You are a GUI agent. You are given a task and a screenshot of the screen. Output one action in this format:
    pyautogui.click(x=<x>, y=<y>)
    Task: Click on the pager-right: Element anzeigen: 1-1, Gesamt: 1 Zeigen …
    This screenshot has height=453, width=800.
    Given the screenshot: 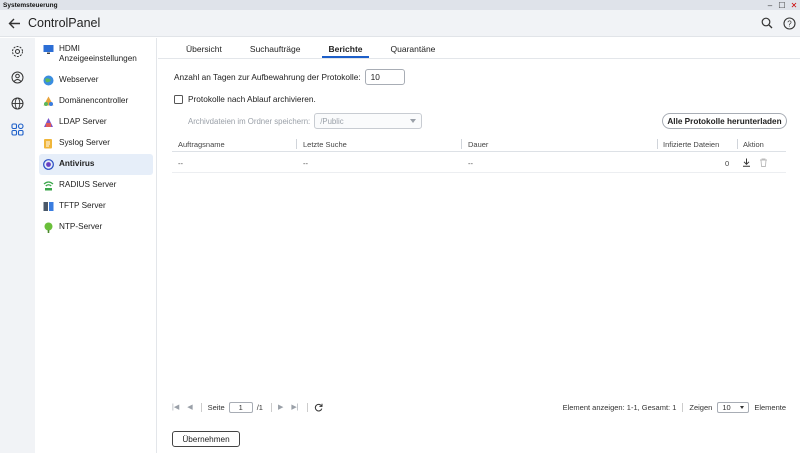 What is the action you would take?
    pyautogui.click(x=674, y=407)
    